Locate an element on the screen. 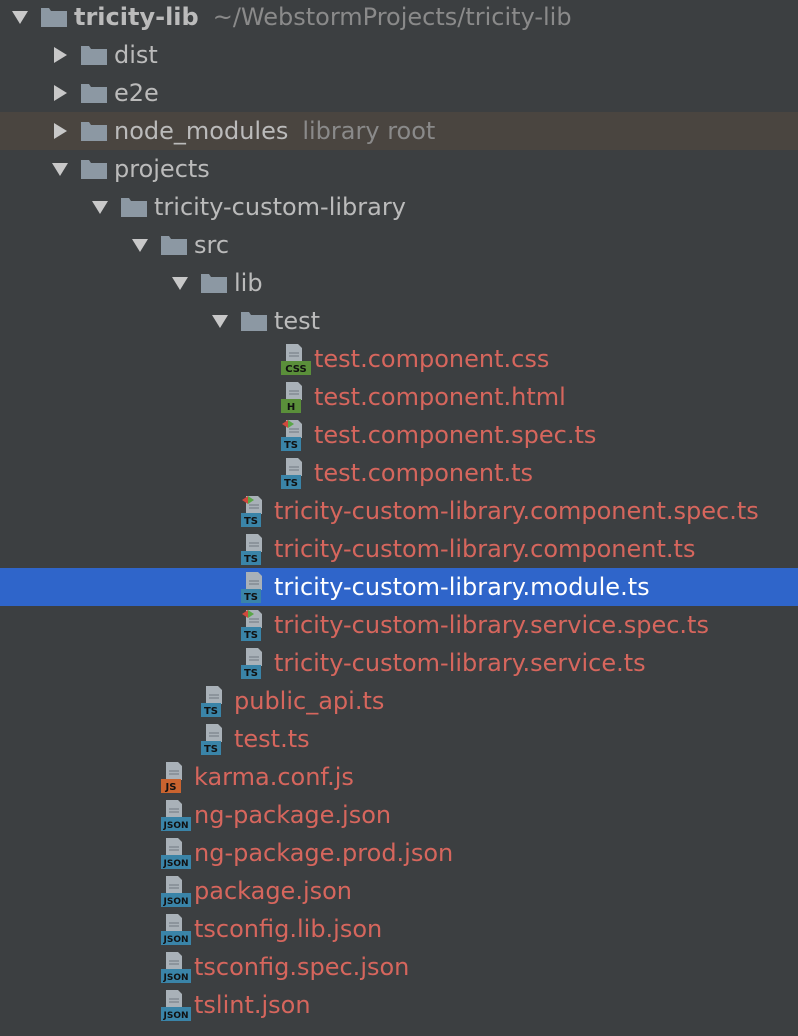 Image resolution: width=798 pixels, height=1036 pixels. tree-folder-dist: dist is located at coordinates (399, 55).